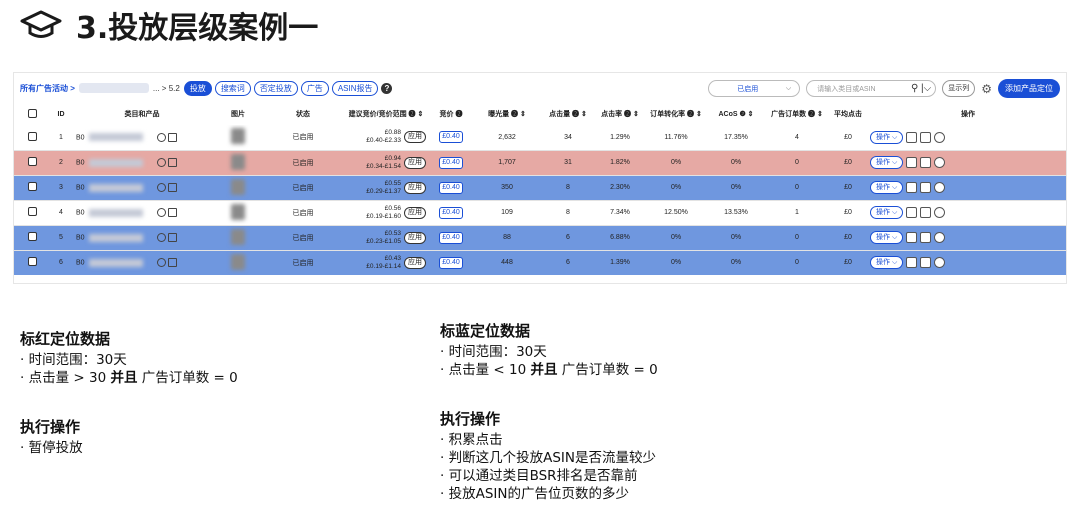 Image resolution: width=1080 pixels, height=527 pixels. What do you see at coordinates (797, 237) in the screenshot?
I see `row-orders: 0` at bounding box center [797, 237].